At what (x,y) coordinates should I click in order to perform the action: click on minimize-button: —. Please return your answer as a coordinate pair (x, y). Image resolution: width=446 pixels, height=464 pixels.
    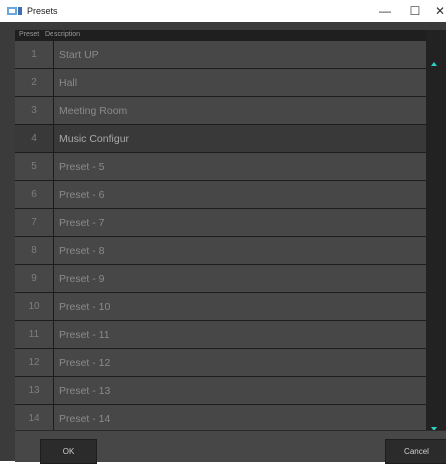
    Looking at the image, I should click on (385, 11).